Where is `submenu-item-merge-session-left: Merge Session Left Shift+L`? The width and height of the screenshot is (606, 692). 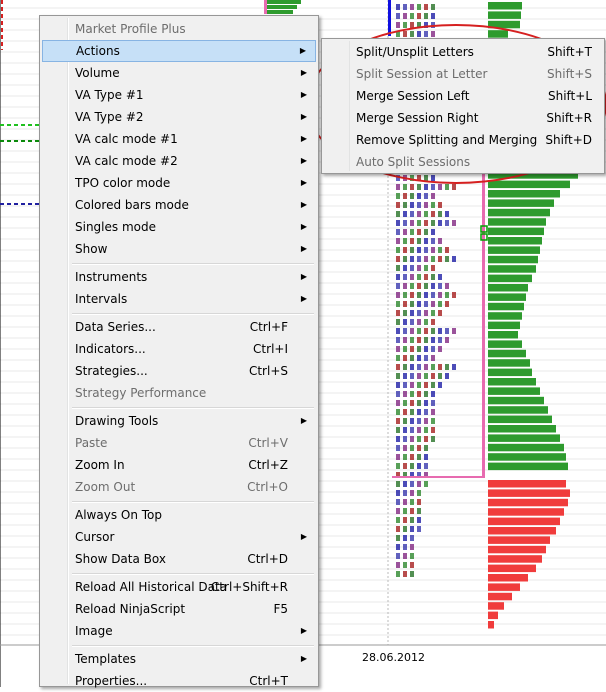 submenu-item-merge-session-left: Merge Session Left Shift+L is located at coordinates (463, 96).